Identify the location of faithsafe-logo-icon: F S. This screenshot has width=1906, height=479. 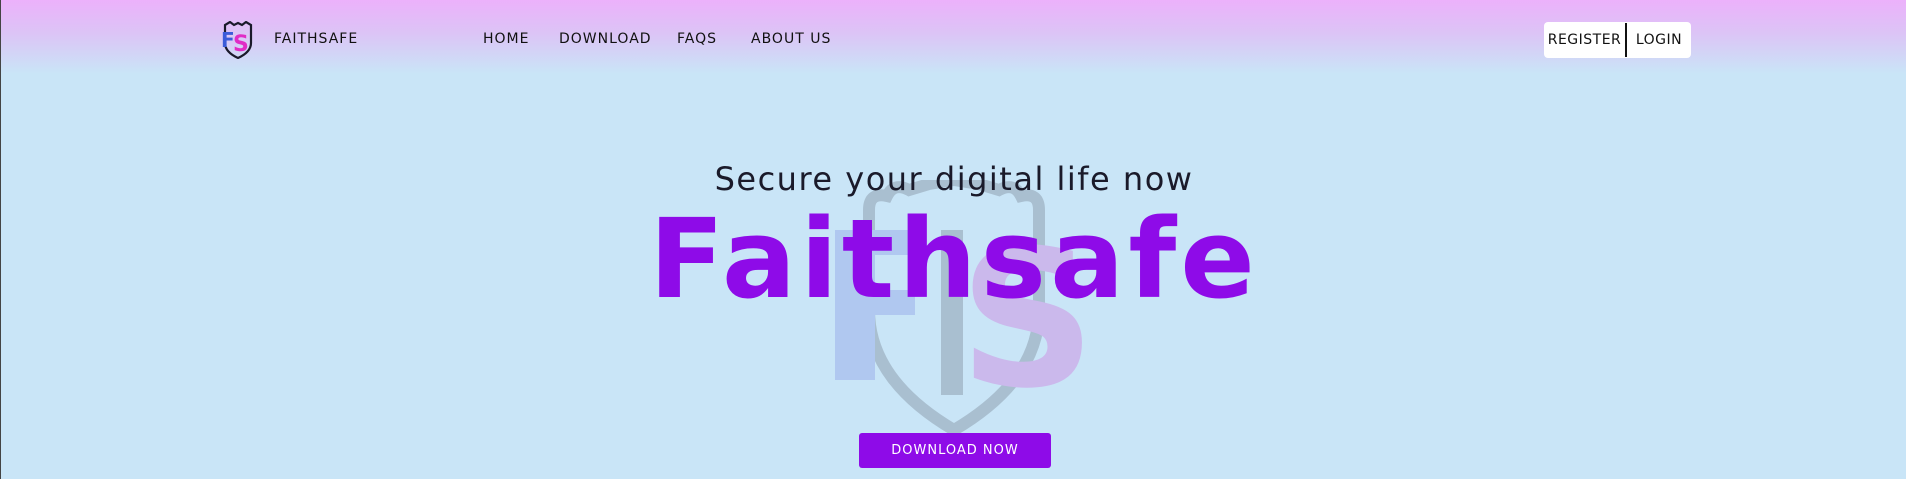
(238, 40).